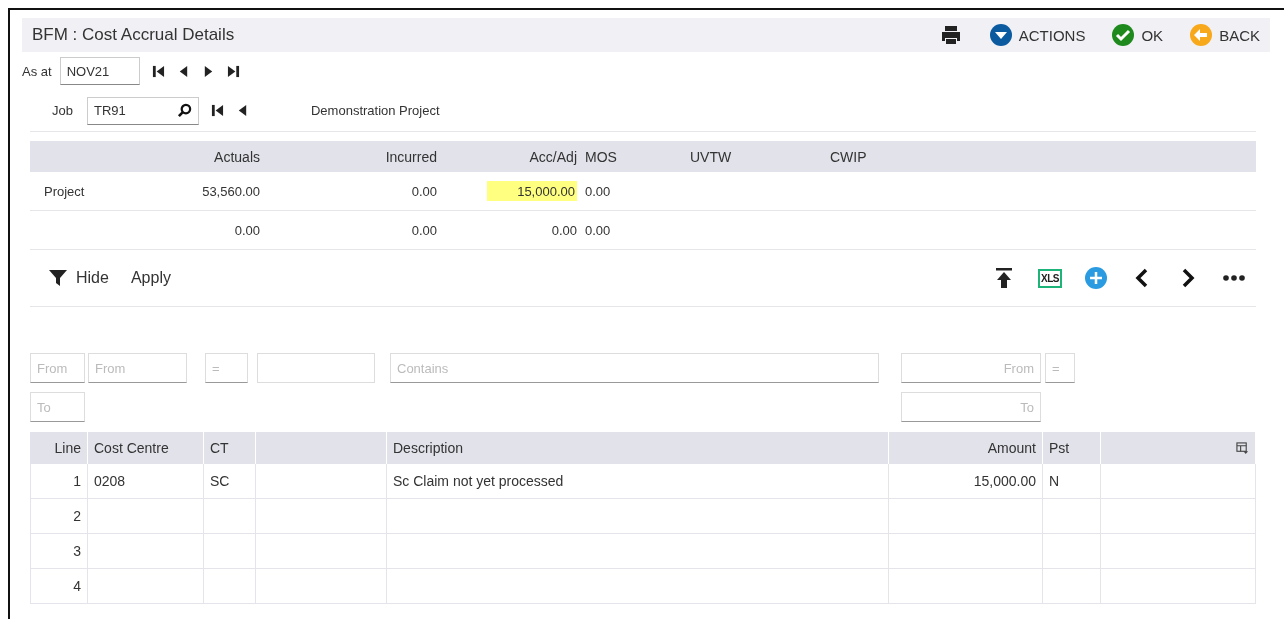 The width and height of the screenshot is (1284, 619). Describe the element at coordinates (139, 278) in the screenshot. I see `apply-button: Apply` at that location.